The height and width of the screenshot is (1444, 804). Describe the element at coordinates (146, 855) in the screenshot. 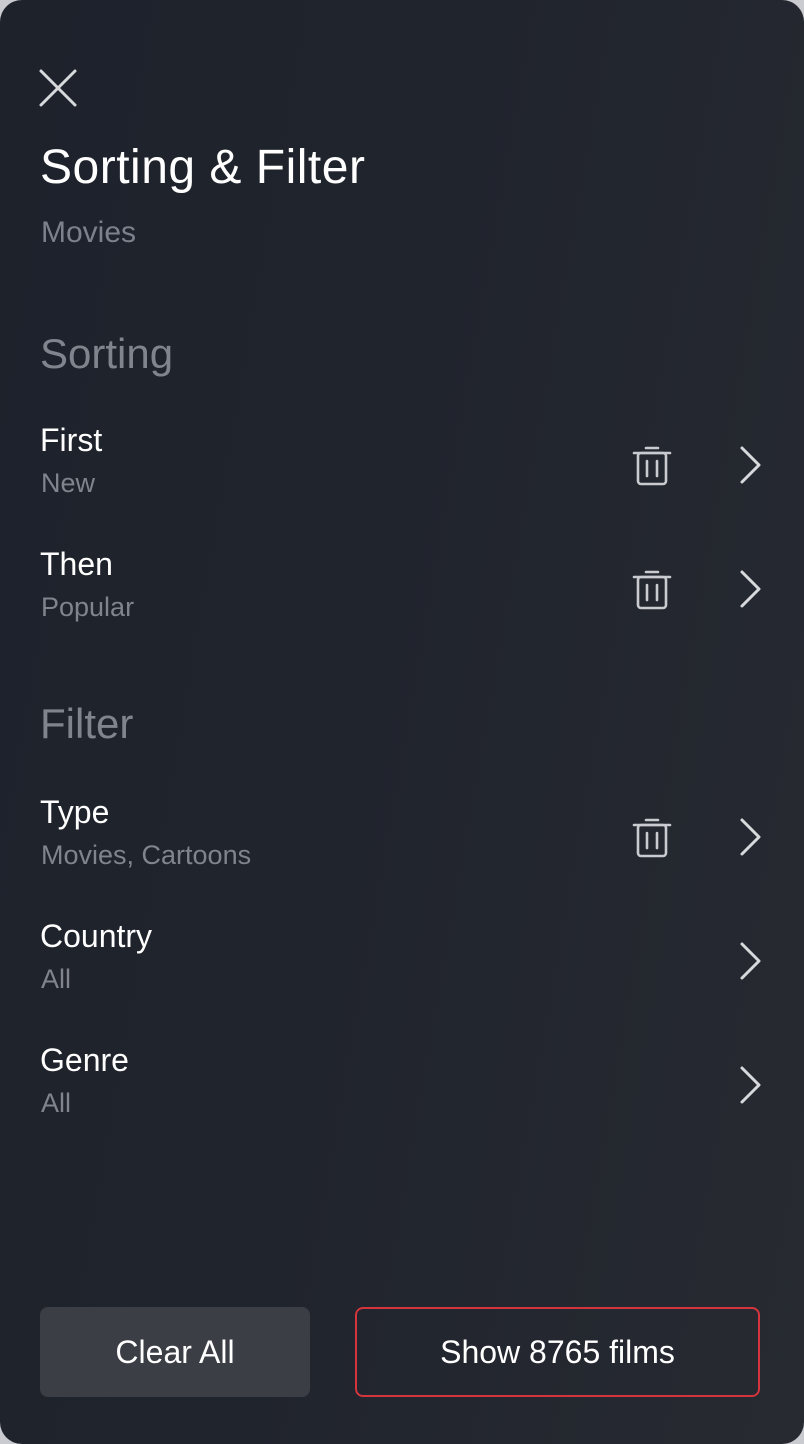

I see `row-value: Movies, Cartoons` at that location.